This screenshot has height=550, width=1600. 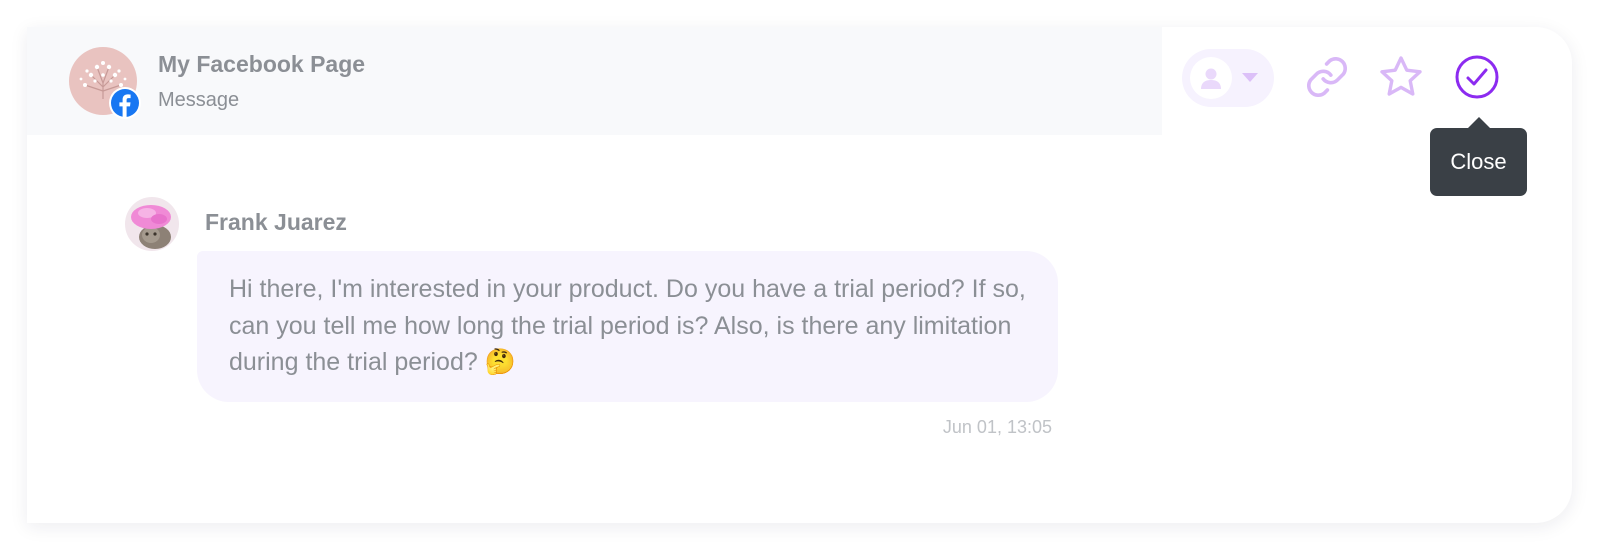 I want to click on facebook-icon, so click(x=125, y=103).